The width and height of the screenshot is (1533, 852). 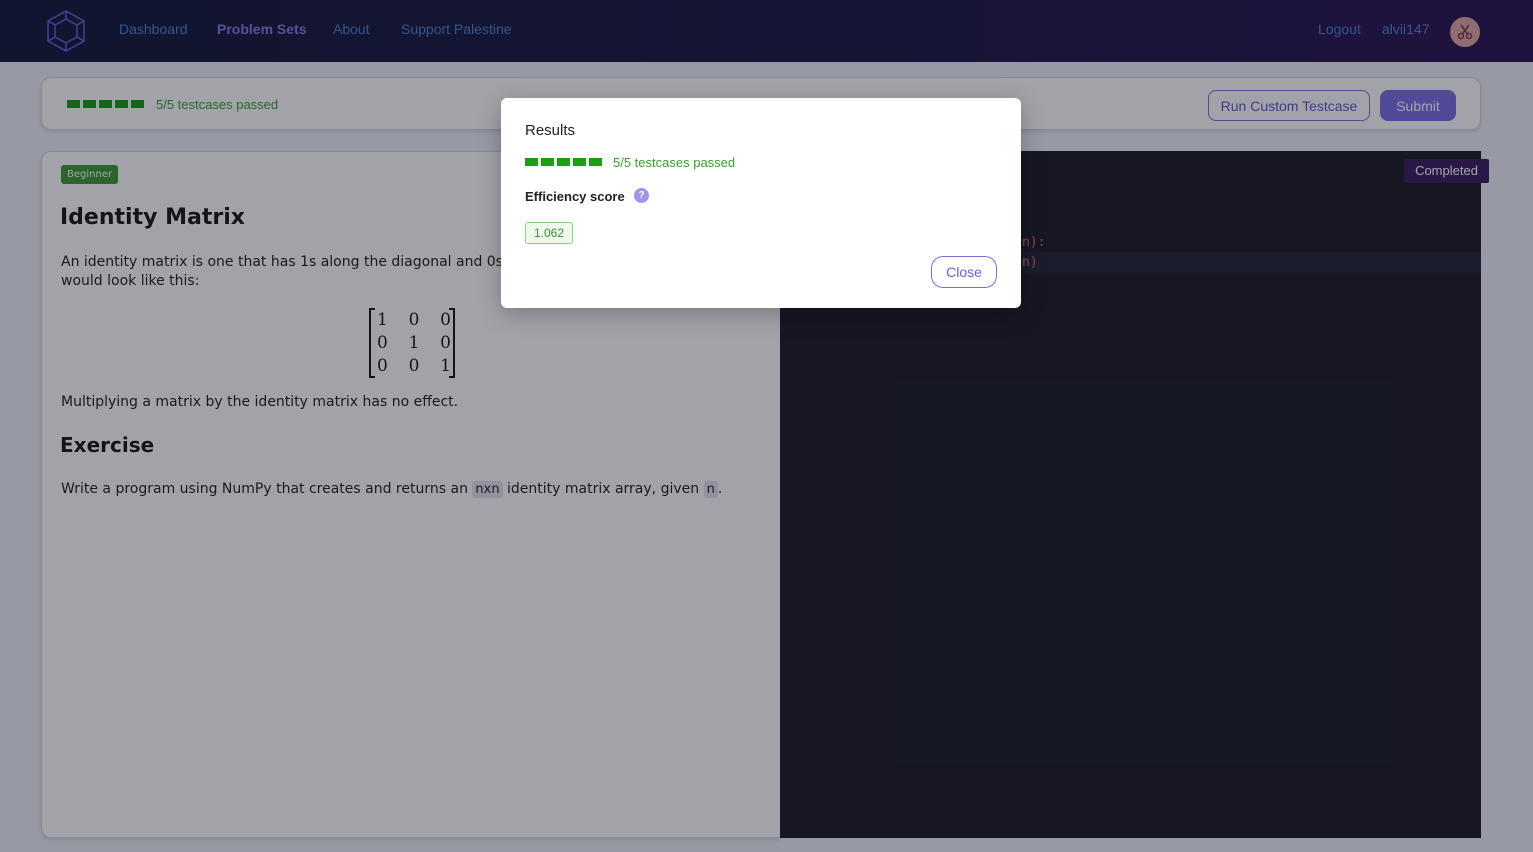 What do you see at coordinates (674, 162) in the screenshot?
I see `modal-testcase-text: 5/5 testcases passed` at bounding box center [674, 162].